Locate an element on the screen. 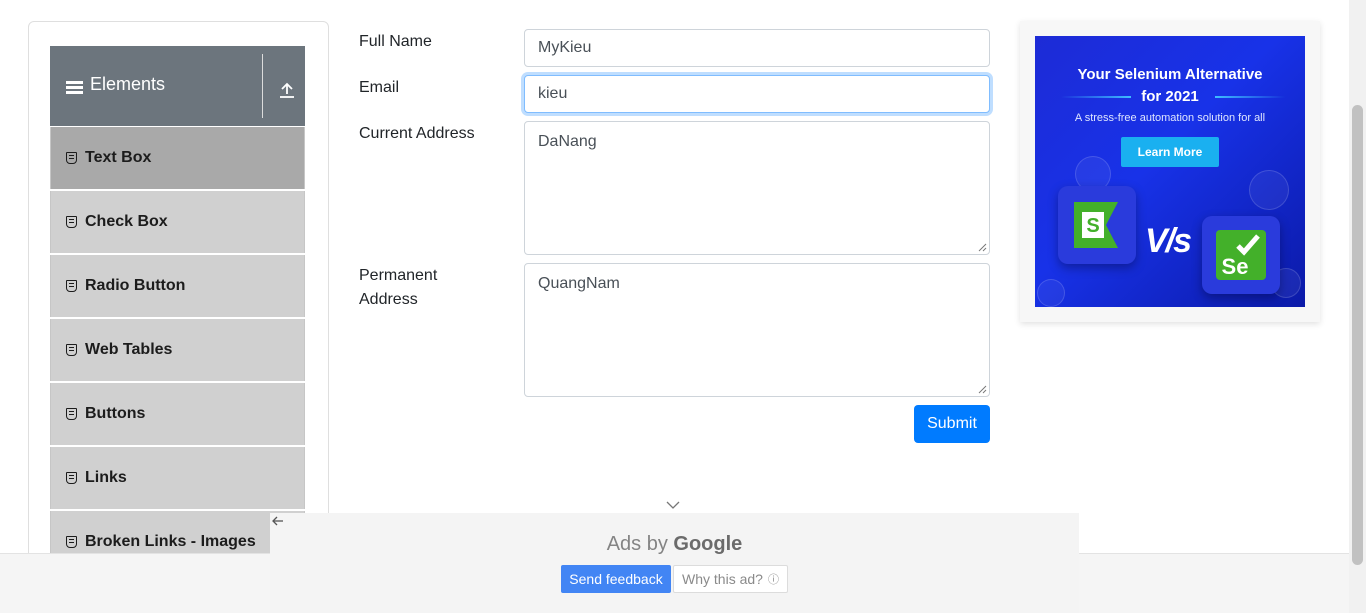 The image size is (1366, 613). sidebar-item-label: Broken Links - Images is located at coordinates (170, 541).